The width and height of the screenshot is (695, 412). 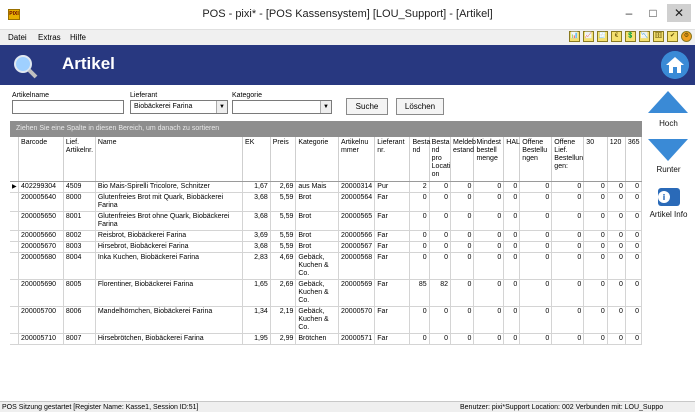 What do you see at coordinates (489, 159) in the screenshot?
I see `column-header: Mindest bestell menge` at bounding box center [489, 159].